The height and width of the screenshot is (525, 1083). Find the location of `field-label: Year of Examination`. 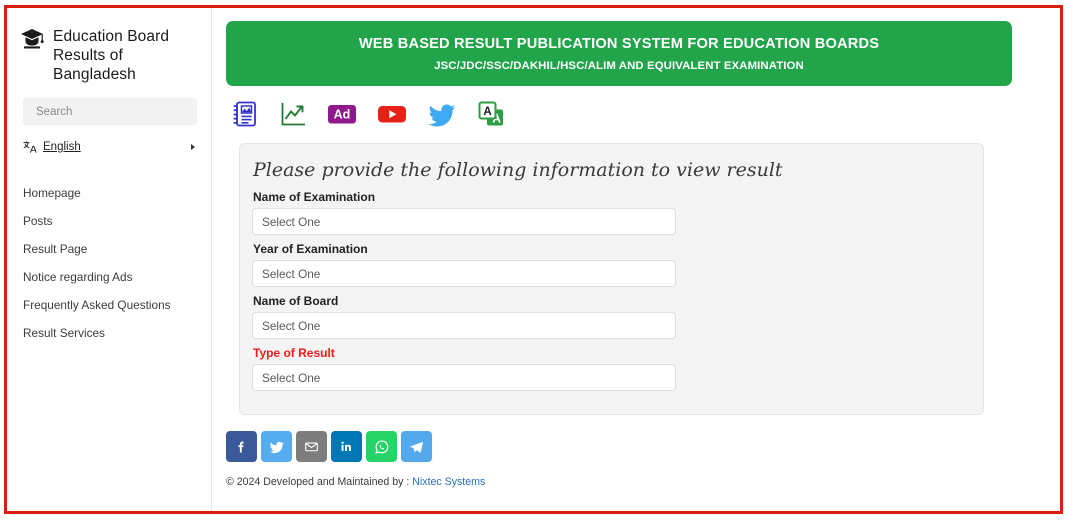

field-label: Year of Examination is located at coordinates (310, 249).